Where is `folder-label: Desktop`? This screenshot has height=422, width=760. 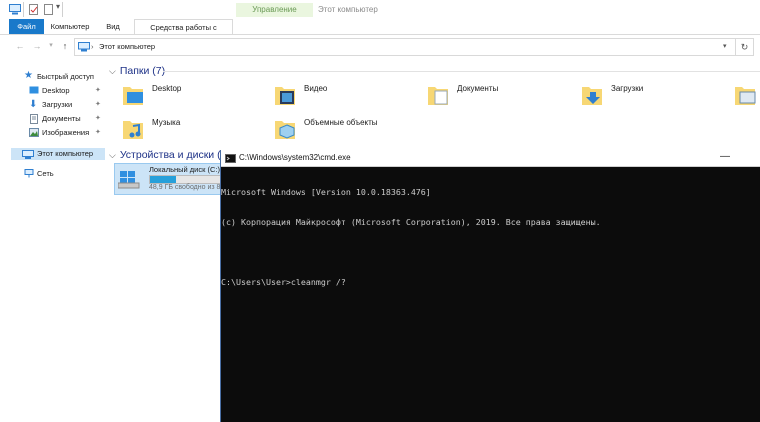
folder-label: Desktop is located at coordinates (167, 88).